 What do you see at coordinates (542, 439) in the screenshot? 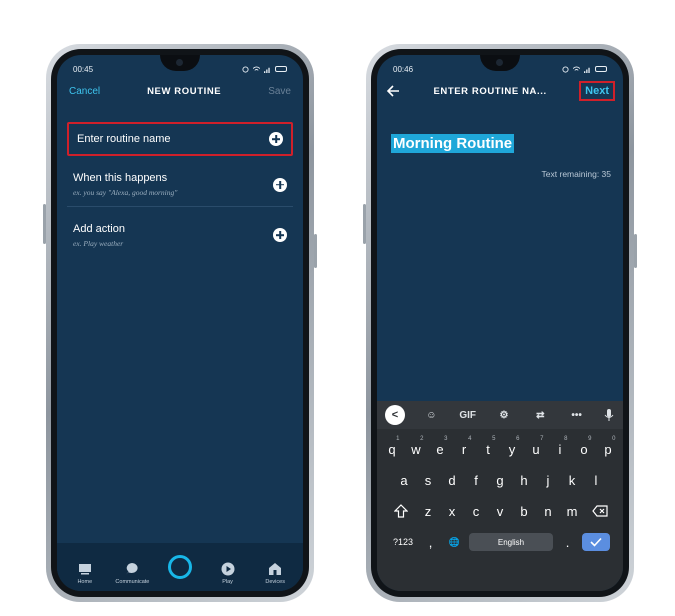
I see `key-number-hint: 7` at bounding box center [542, 439].